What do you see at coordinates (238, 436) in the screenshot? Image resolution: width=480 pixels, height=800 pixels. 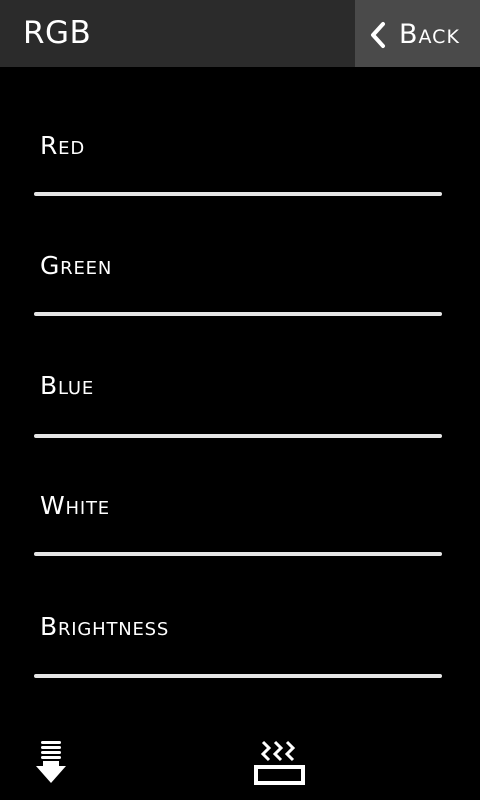 I see `slider-track-blue` at bounding box center [238, 436].